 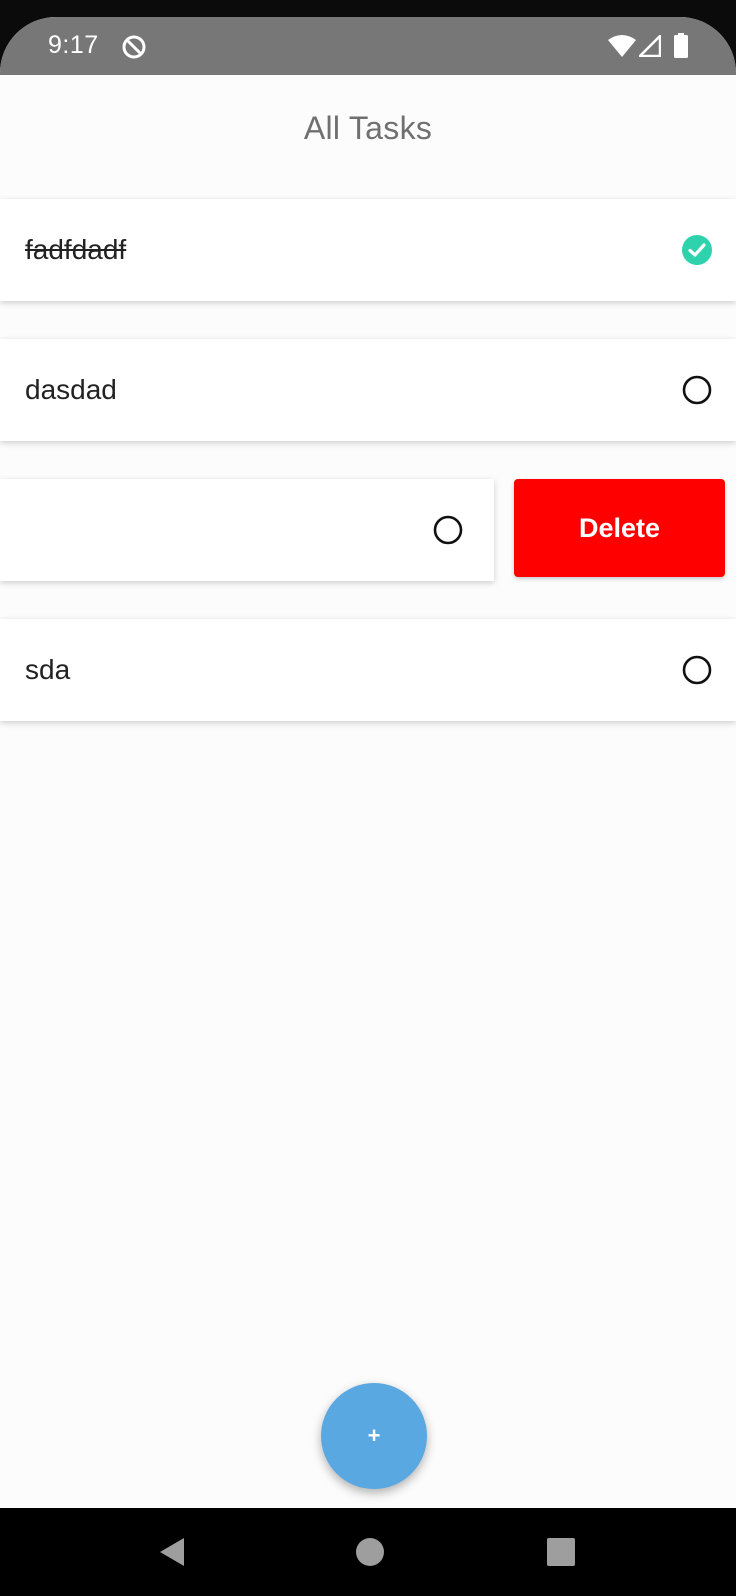 I want to click on battery-icon, so click(x=681, y=45).